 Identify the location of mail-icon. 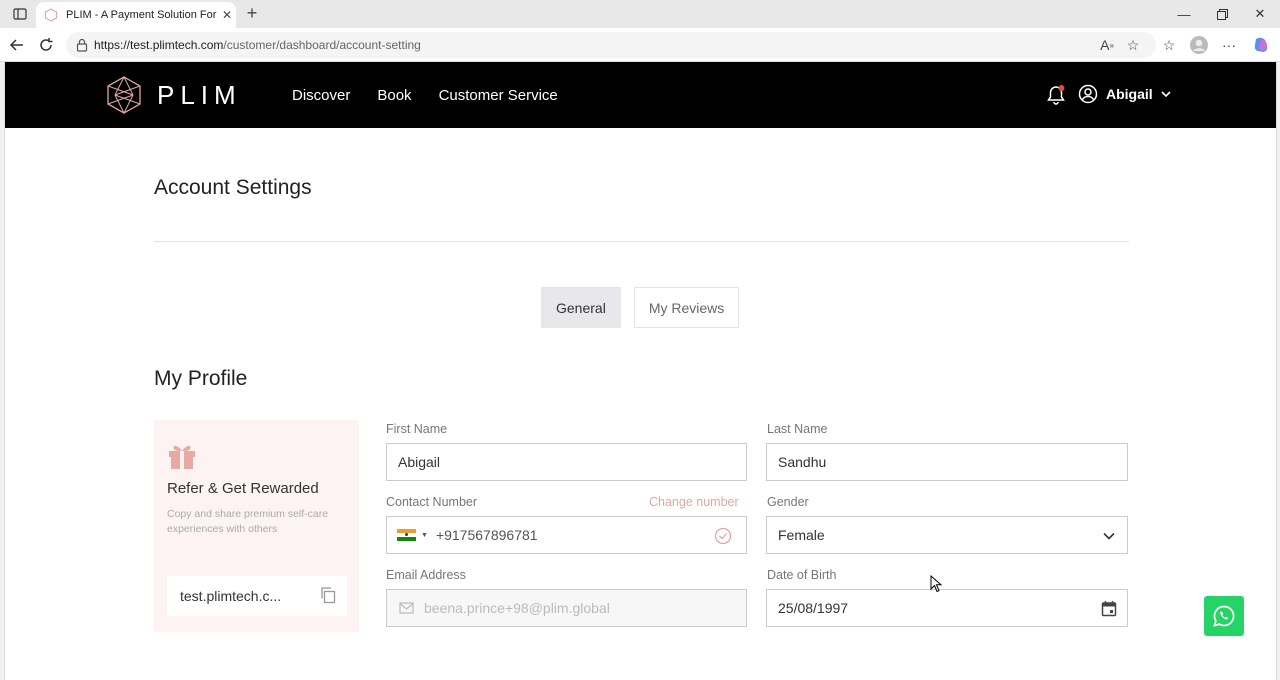
(406, 608).